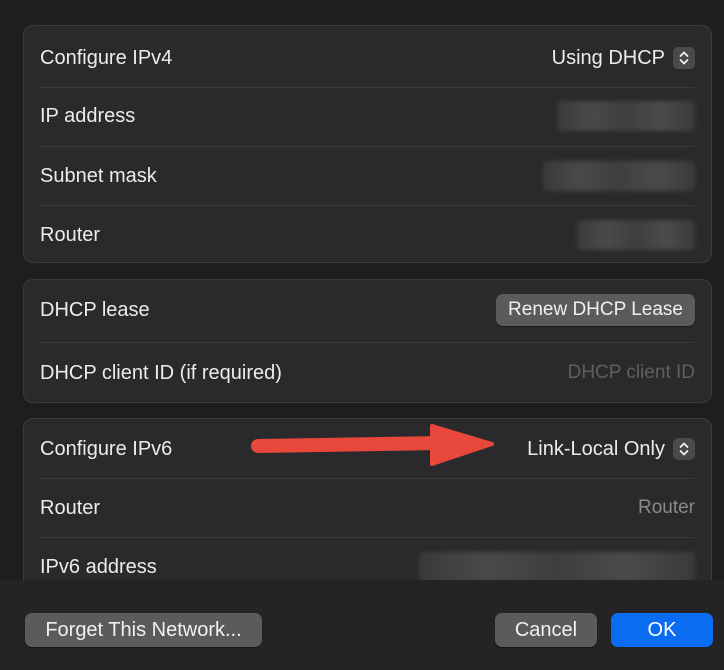  I want to click on dhcp-client-id-label: DHCP client ID (if required), so click(161, 372).